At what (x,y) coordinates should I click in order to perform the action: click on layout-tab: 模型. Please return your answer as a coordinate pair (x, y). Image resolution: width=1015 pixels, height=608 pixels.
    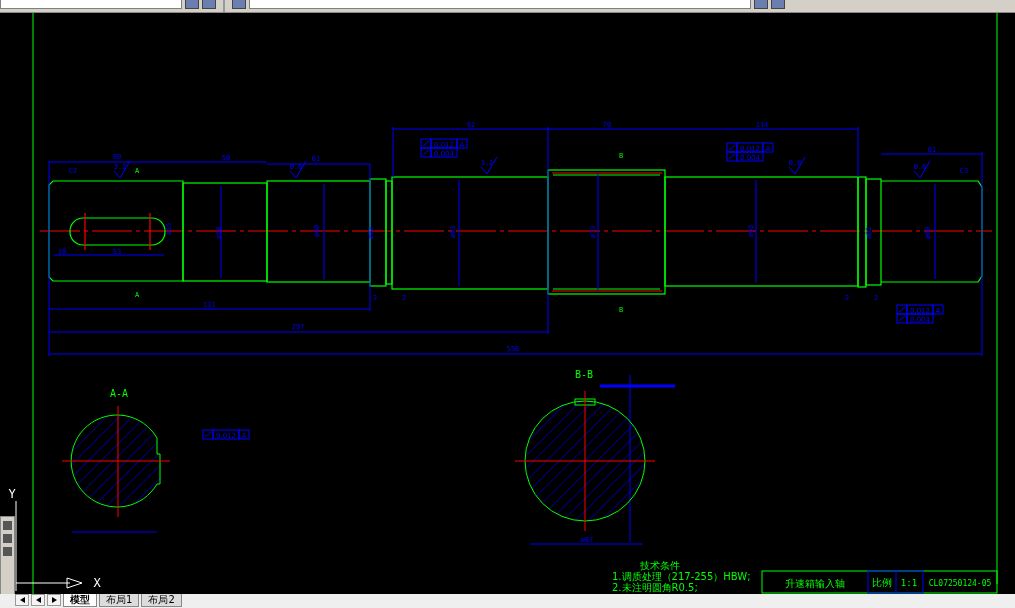
    Looking at the image, I should click on (80, 600).